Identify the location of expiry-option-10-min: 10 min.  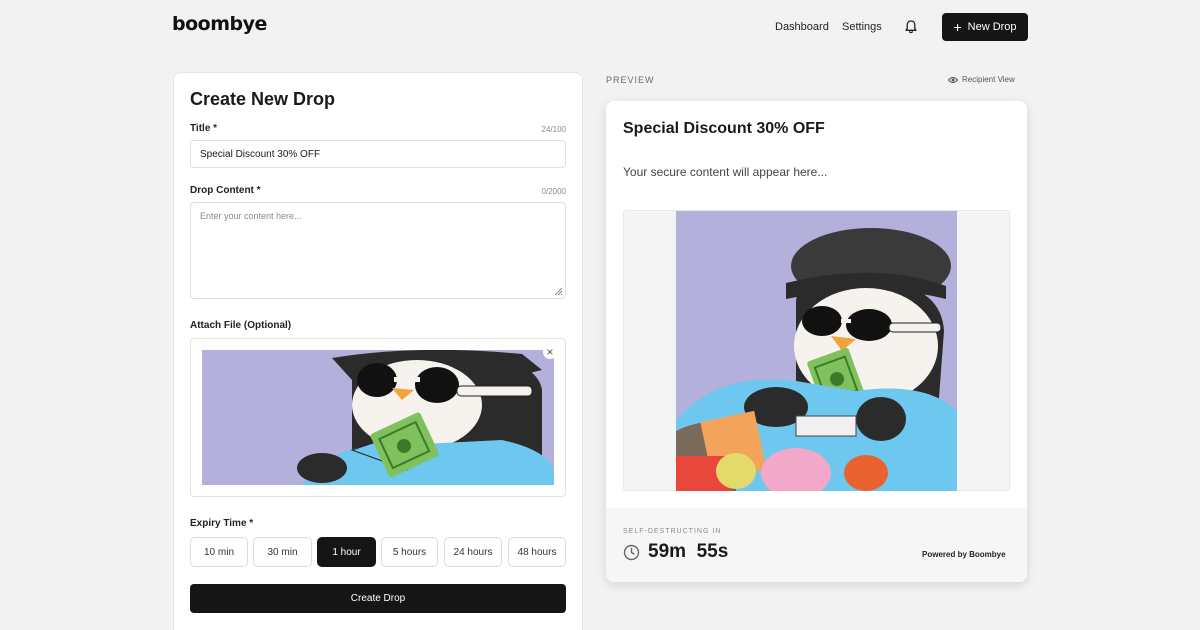
(219, 552).